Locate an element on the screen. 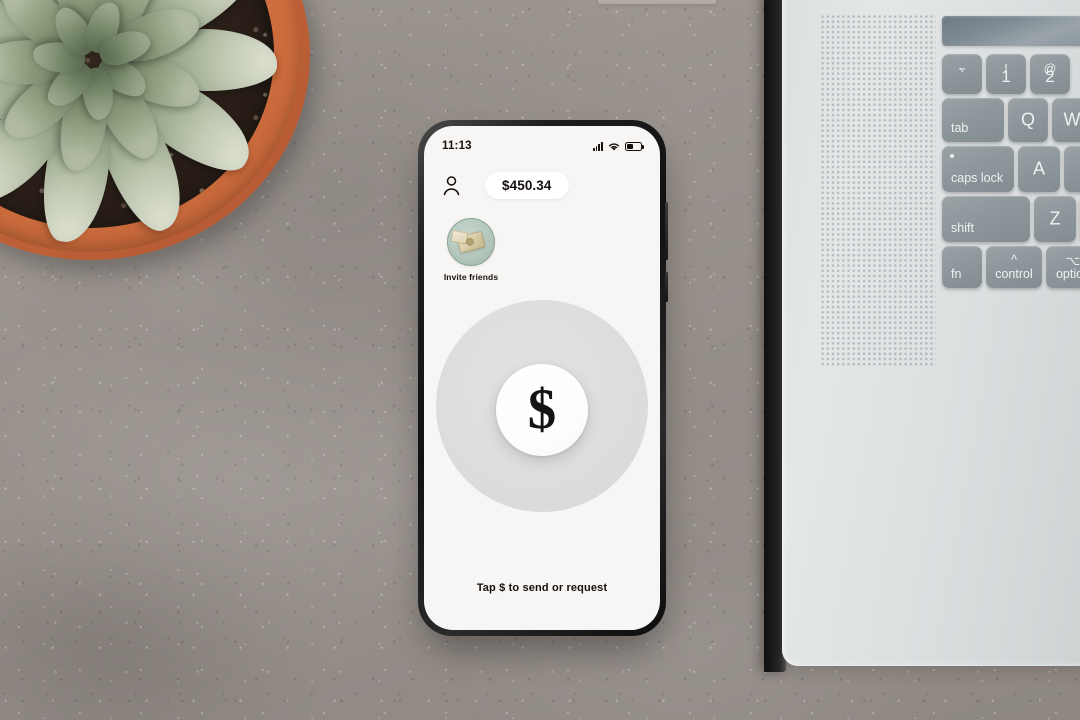  key-label: control is located at coordinates (1014, 274).